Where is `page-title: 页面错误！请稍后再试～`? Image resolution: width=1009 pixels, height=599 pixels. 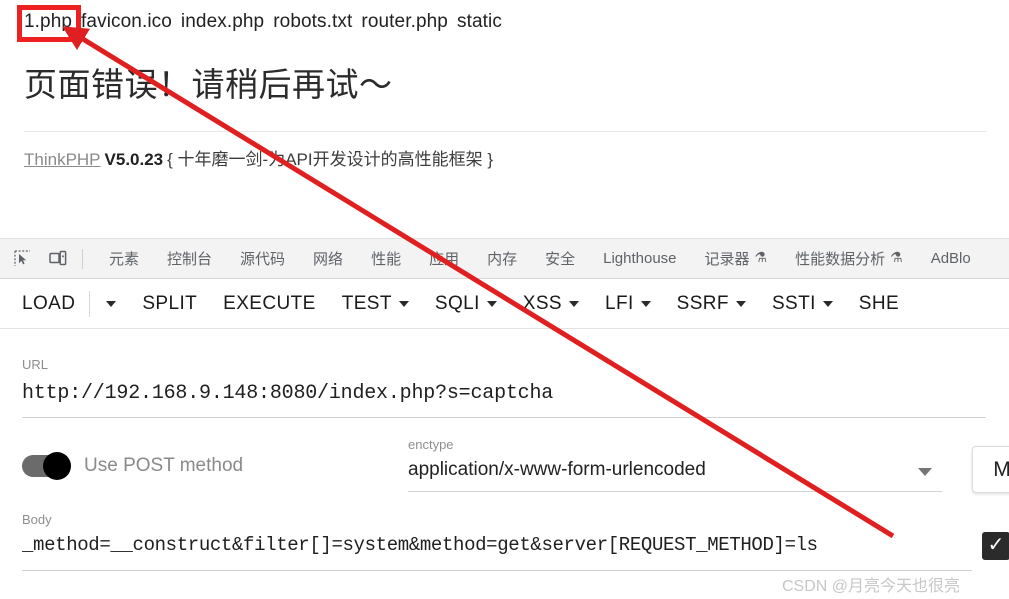
page-title: 页面错误！请稍后再试～ is located at coordinates (208, 84).